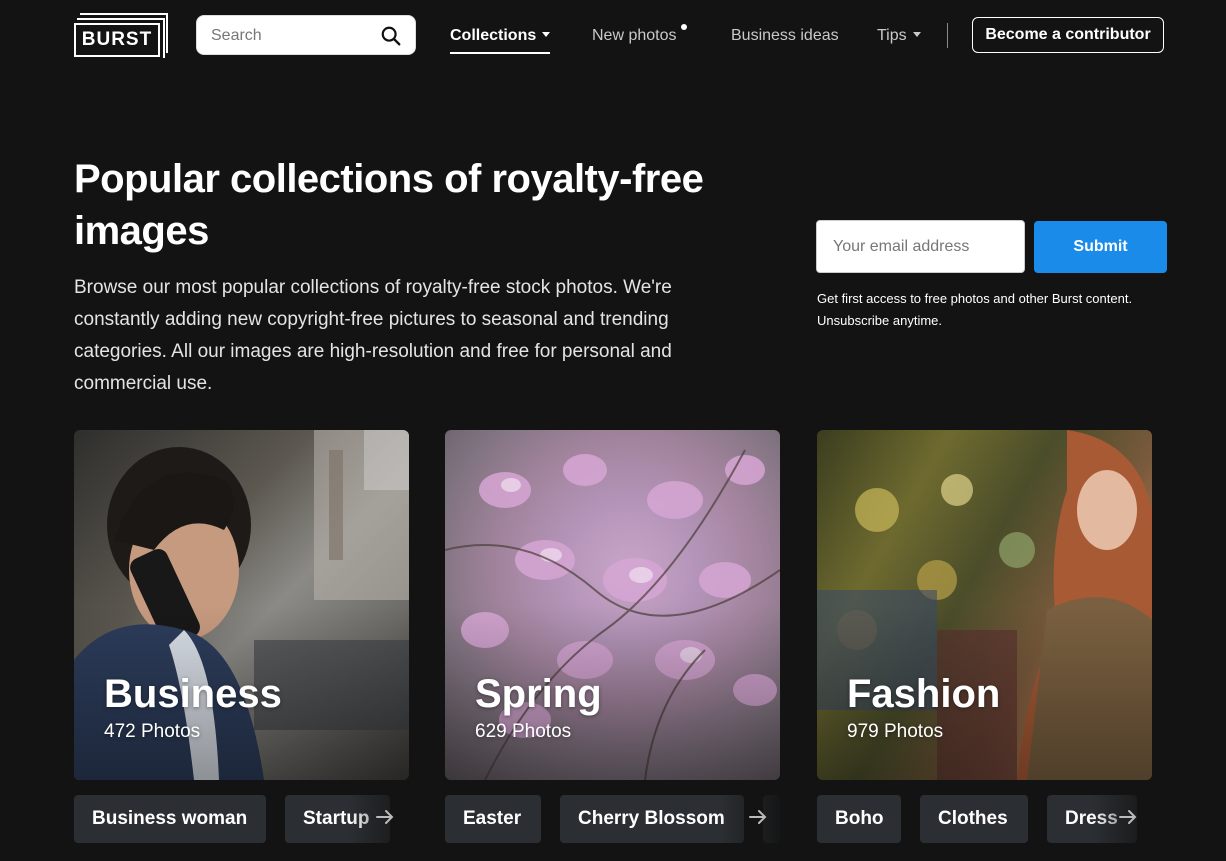 The width and height of the screenshot is (1226, 861). What do you see at coordinates (493, 819) in the screenshot?
I see `tag-easter: Easter` at bounding box center [493, 819].